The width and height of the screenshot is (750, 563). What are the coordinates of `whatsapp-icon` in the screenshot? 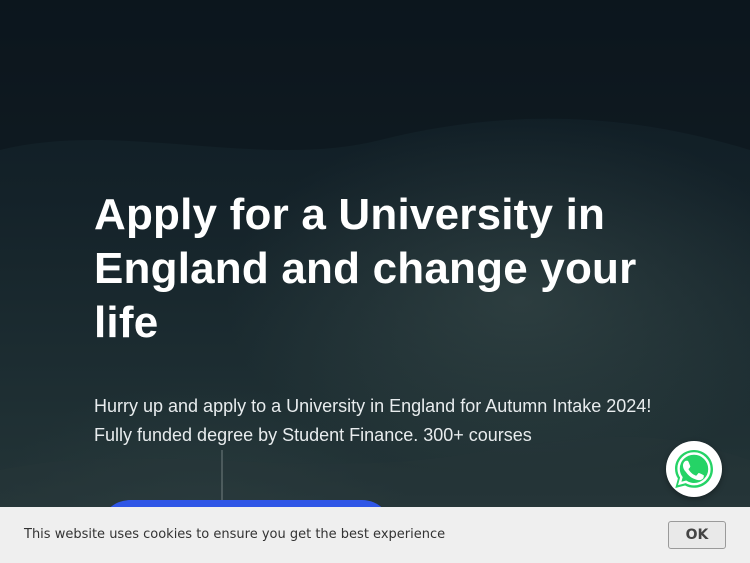 It's located at (694, 469).